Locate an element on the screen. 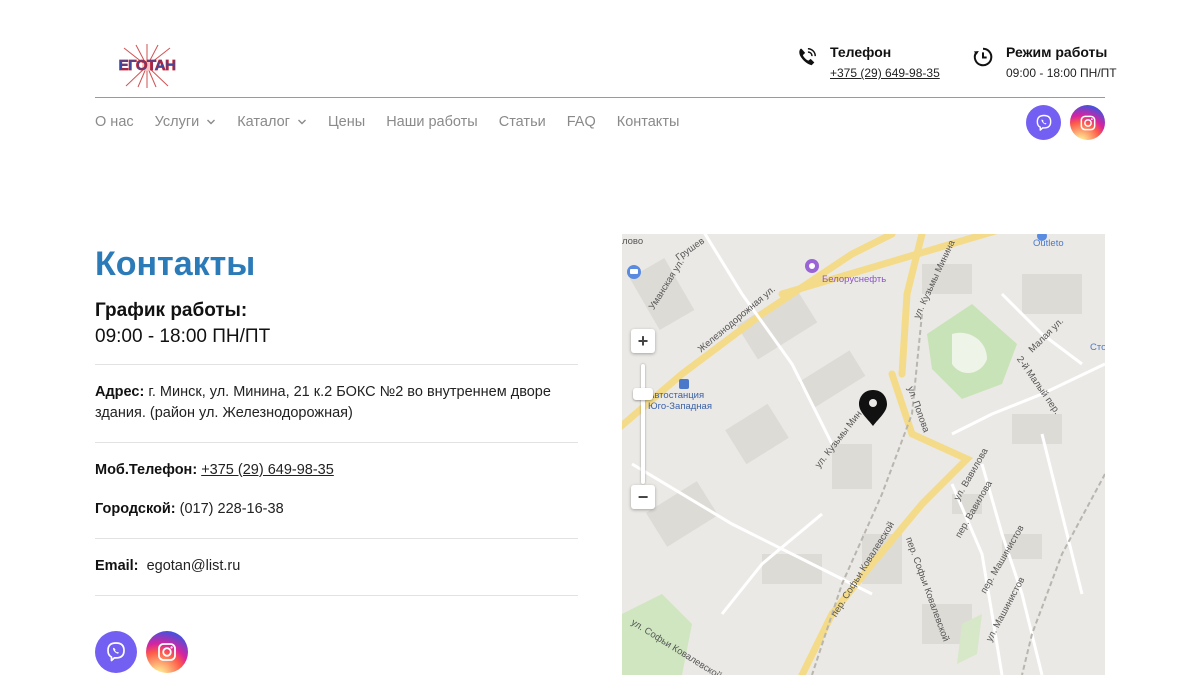 This screenshot has height=675, width=1200. logo: ЕГОТАН is located at coordinates (147, 66).